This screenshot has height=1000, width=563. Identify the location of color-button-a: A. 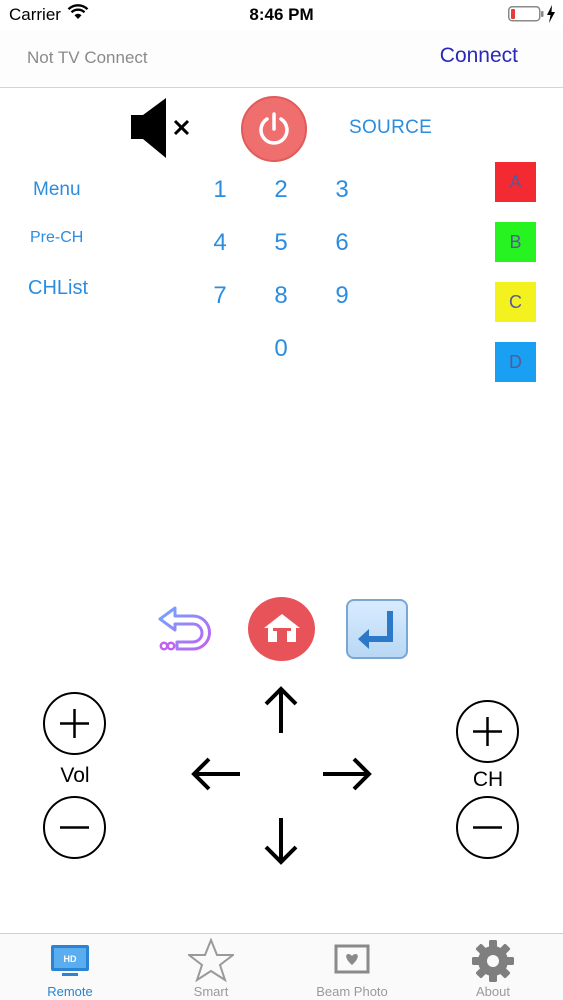
(515, 182).